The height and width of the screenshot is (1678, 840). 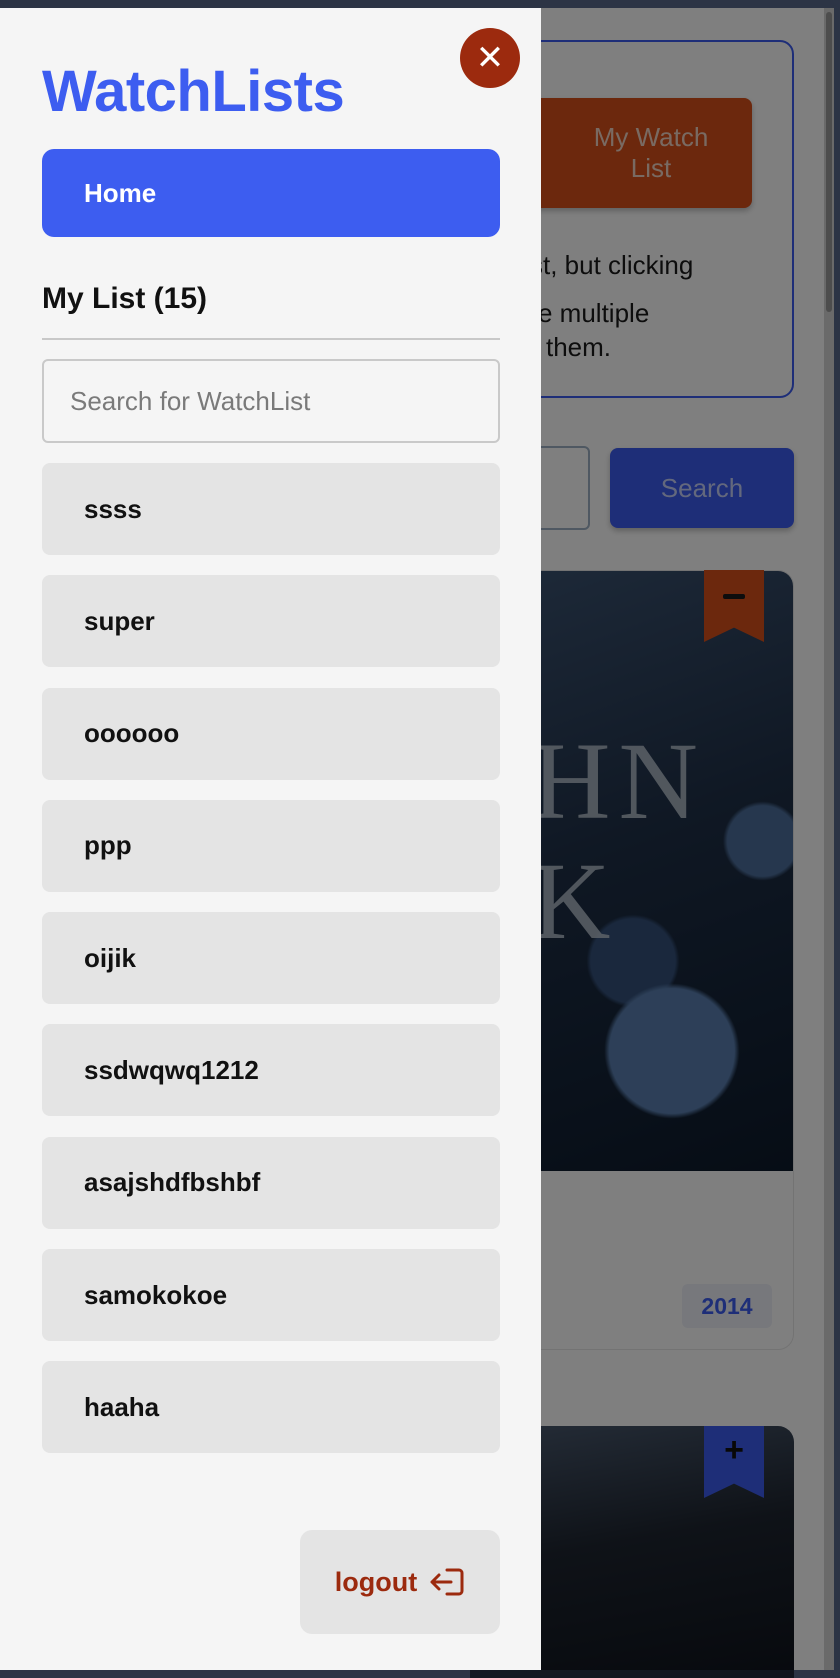 I want to click on close-icon: ✕, so click(x=490, y=58).